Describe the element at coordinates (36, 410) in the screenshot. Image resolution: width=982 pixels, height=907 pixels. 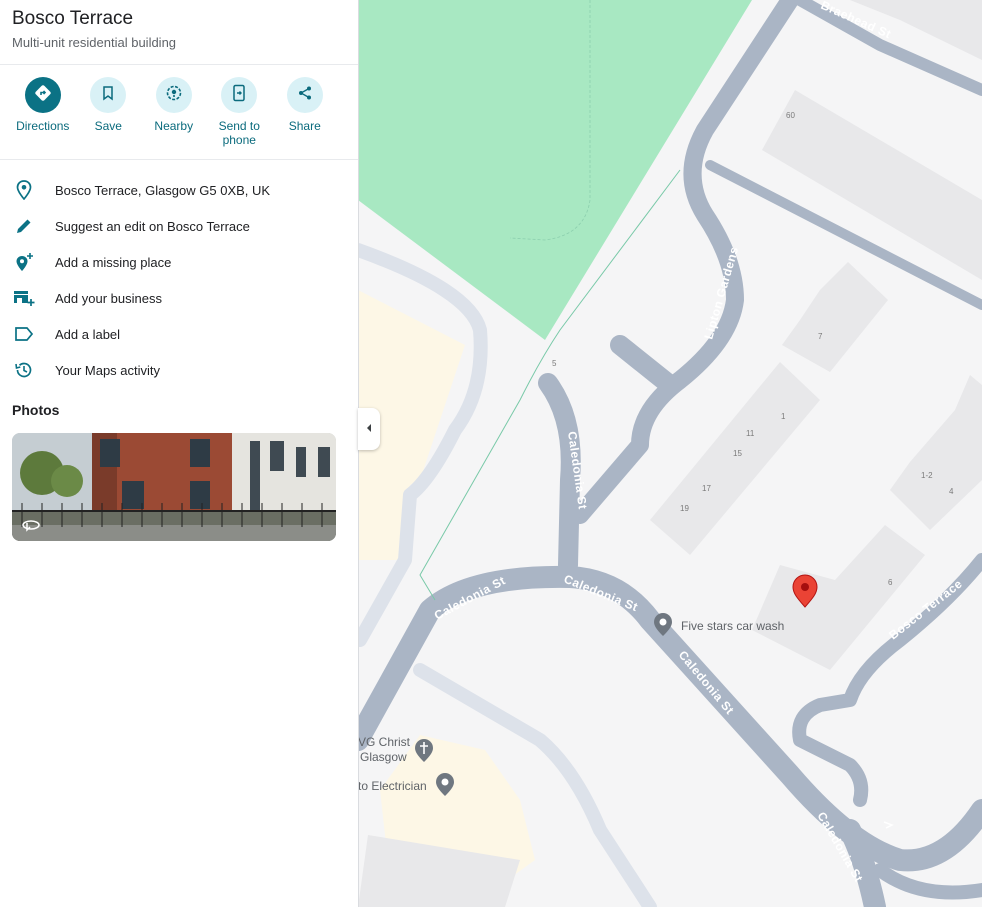
I see `photos-heading: Photos` at that location.